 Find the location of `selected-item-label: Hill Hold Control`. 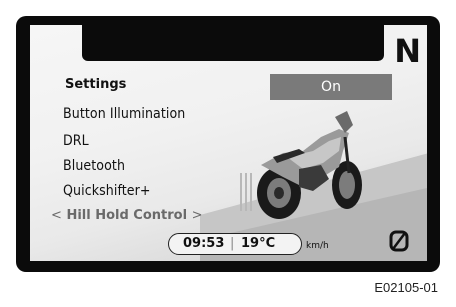

selected-item-label: Hill Hold Control is located at coordinates (127, 215).